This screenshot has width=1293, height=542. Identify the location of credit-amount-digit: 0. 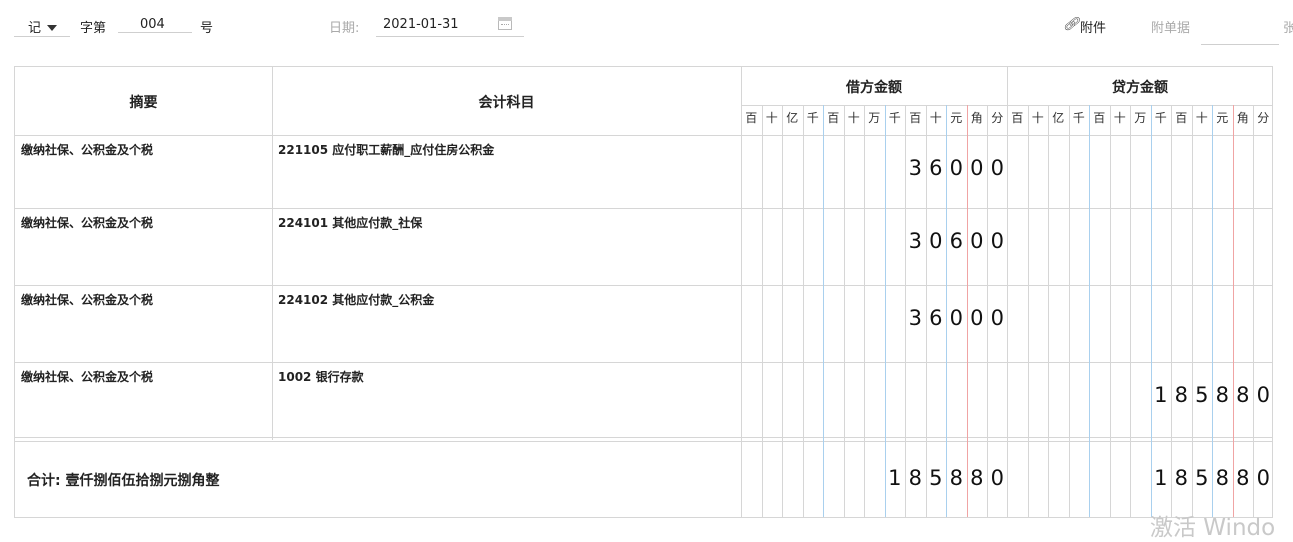
(1263, 395).